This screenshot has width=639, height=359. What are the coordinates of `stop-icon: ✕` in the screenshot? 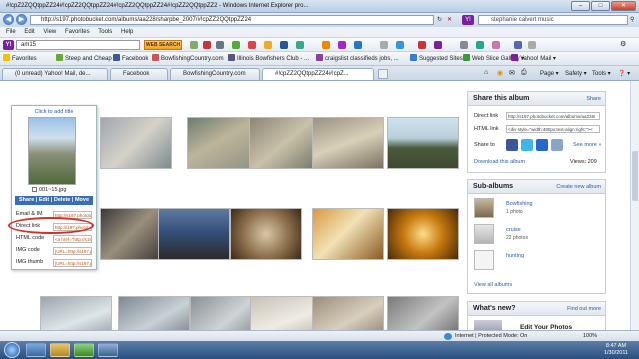 It's located at (449, 19).